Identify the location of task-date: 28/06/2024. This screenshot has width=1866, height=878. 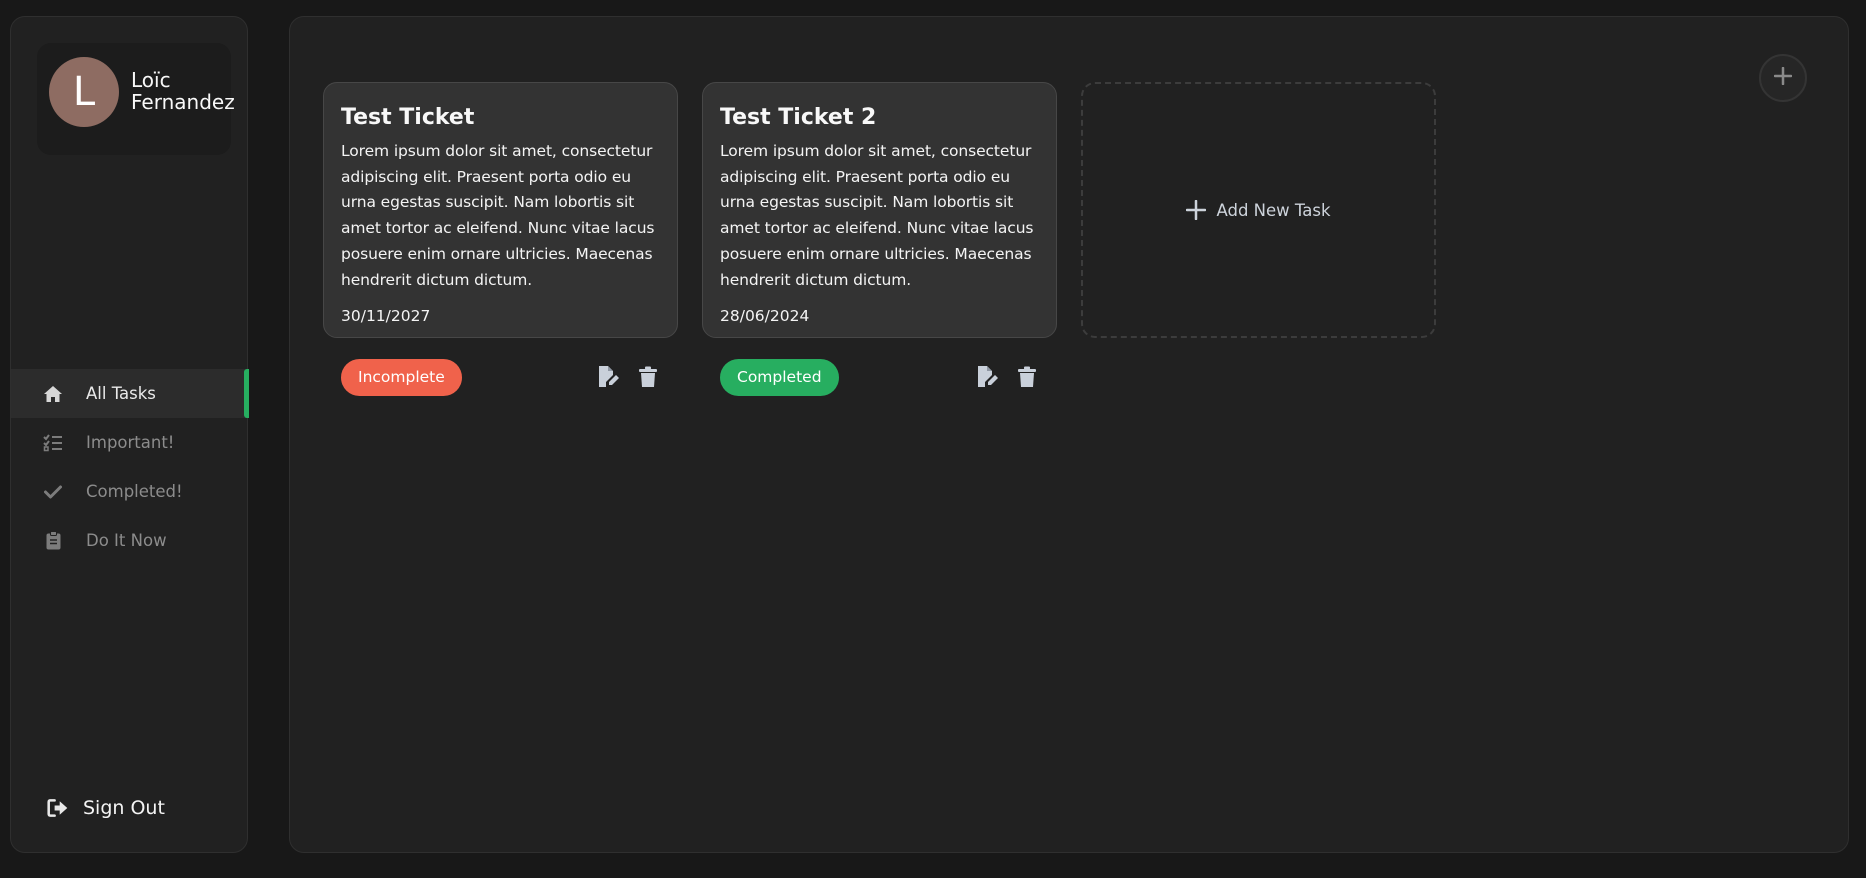
(765, 316).